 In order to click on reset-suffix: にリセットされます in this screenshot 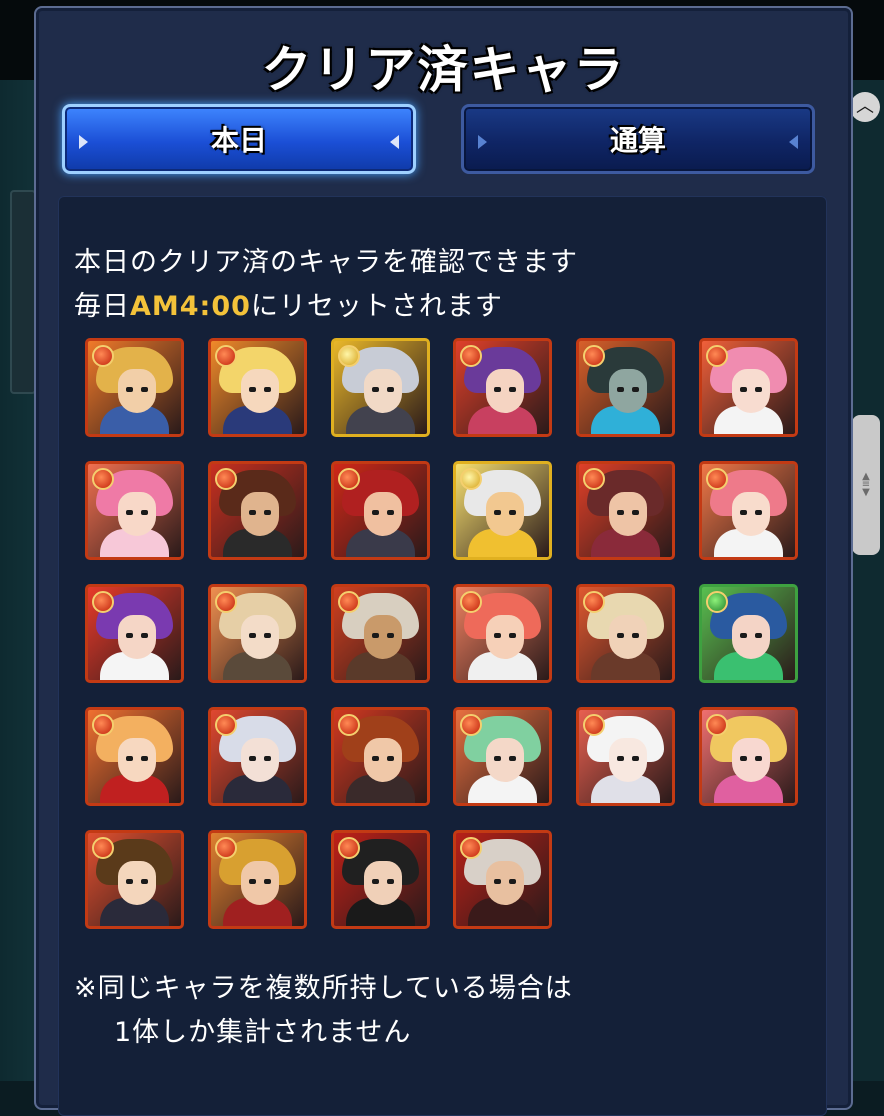, I will do `click(376, 306)`.